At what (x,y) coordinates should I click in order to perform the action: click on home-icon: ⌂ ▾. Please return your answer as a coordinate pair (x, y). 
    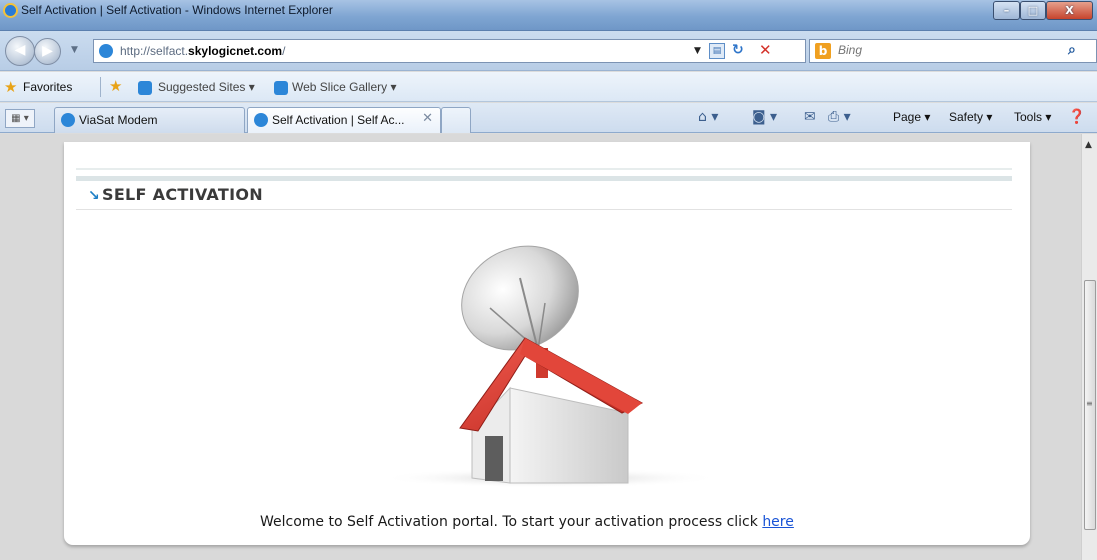
    Looking at the image, I should click on (708, 117).